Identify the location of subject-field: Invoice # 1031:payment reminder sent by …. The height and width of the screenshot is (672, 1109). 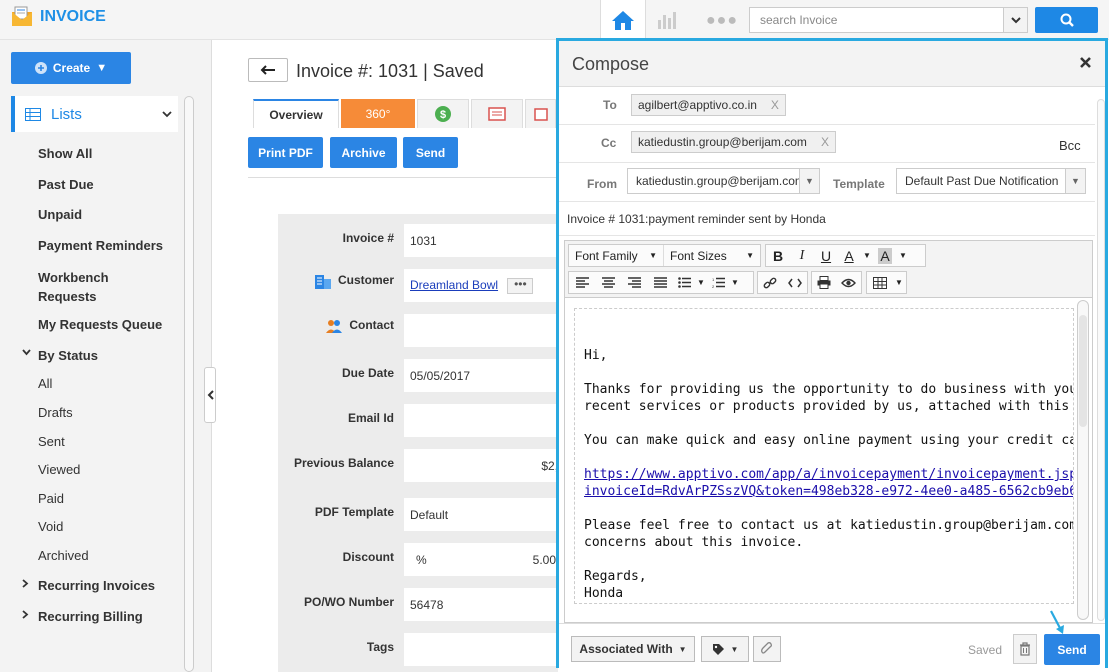
(696, 219).